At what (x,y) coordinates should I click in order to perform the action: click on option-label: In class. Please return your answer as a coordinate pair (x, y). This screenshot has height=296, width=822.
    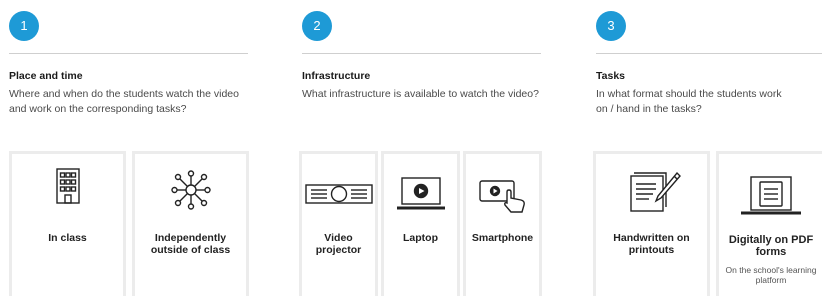
    Looking at the image, I should click on (67, 238).